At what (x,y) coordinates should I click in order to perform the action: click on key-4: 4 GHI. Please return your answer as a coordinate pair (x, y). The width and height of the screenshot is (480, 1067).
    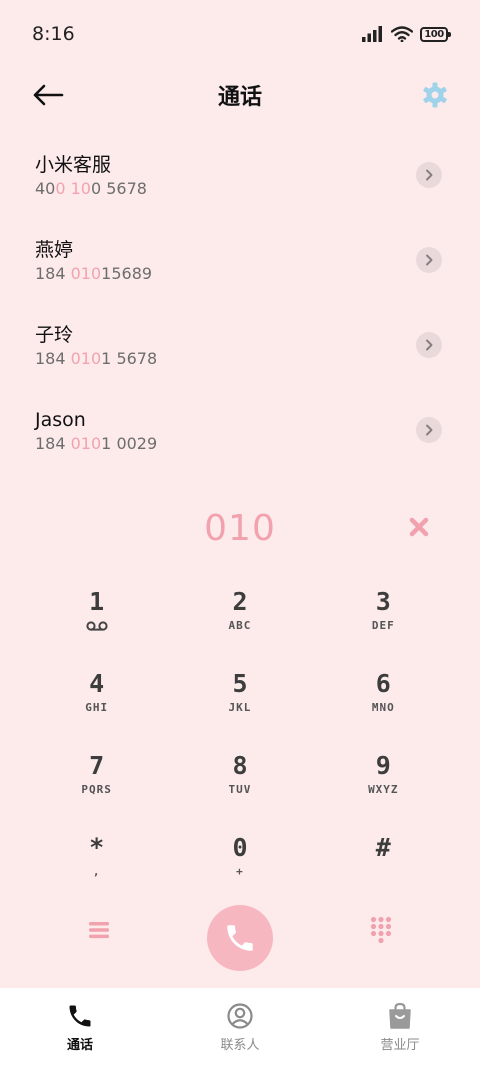
    Looking at the image, I should click on (96, 703).